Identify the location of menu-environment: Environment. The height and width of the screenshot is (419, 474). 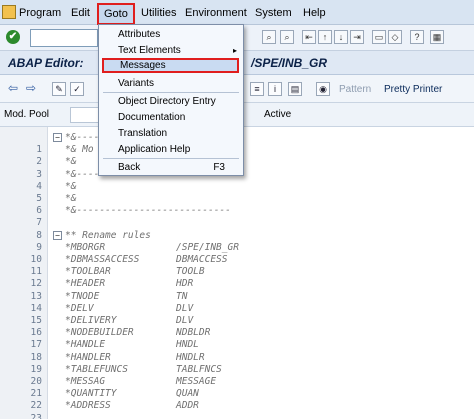
(216, 13).